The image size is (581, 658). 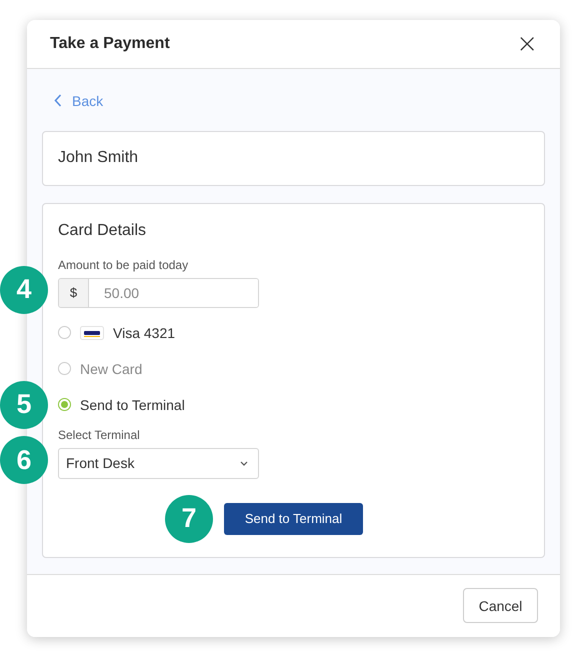 What do you see at coordinates (99, 435) in the screenshot?
I see `field-label: Select Terminal` at bounding box center [99, 435].